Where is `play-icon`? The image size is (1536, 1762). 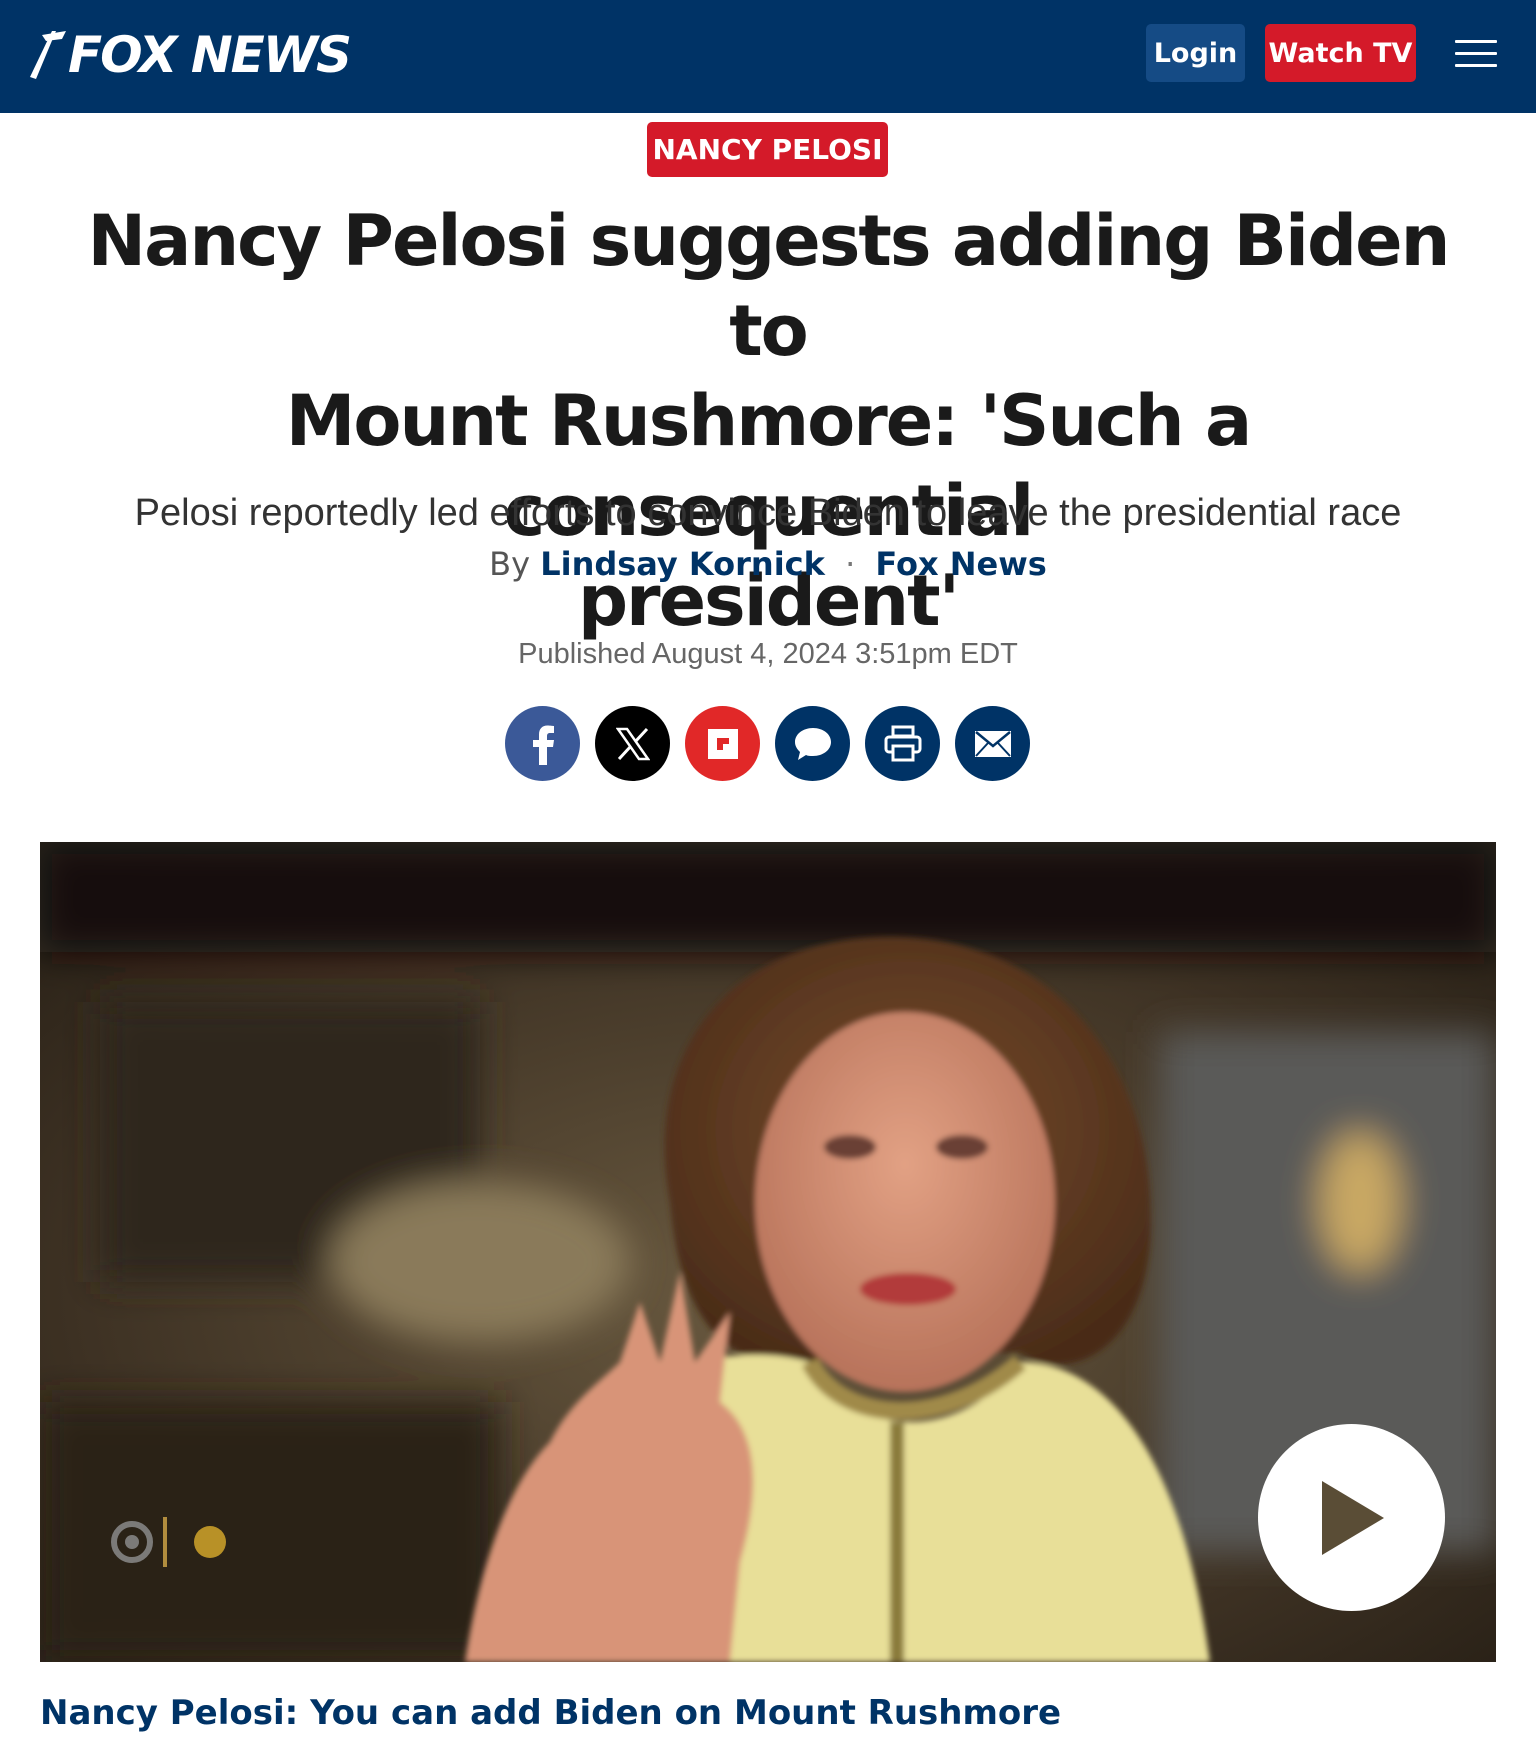
play-icon is located at coordinates (1352, 1517).